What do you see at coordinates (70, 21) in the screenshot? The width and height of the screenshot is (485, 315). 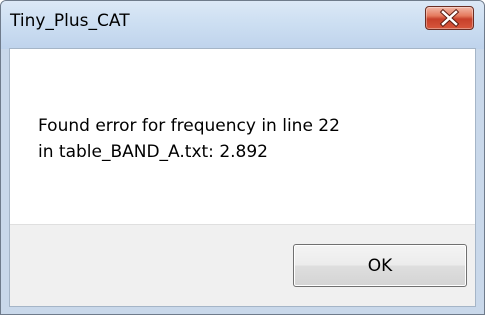 I see `window-title: Tiny_Plus_CAT` at bounding box center [70, 21].